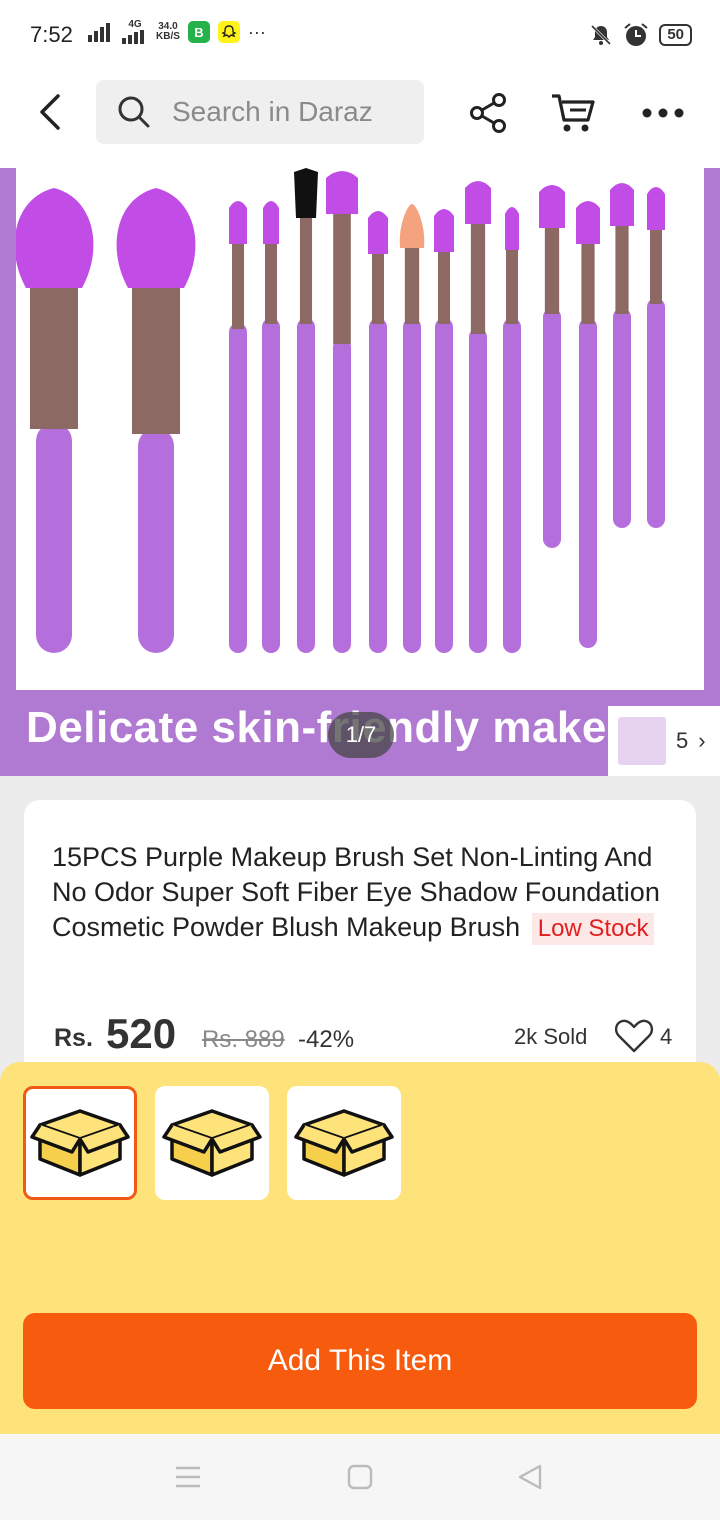 Image resolution: width=720 pixels, height=1520 pixels. What do you see at coordinates (73, 1038) in the screenshot?
I see `price-currency: Rs.` at bounding box center [73, 1038].